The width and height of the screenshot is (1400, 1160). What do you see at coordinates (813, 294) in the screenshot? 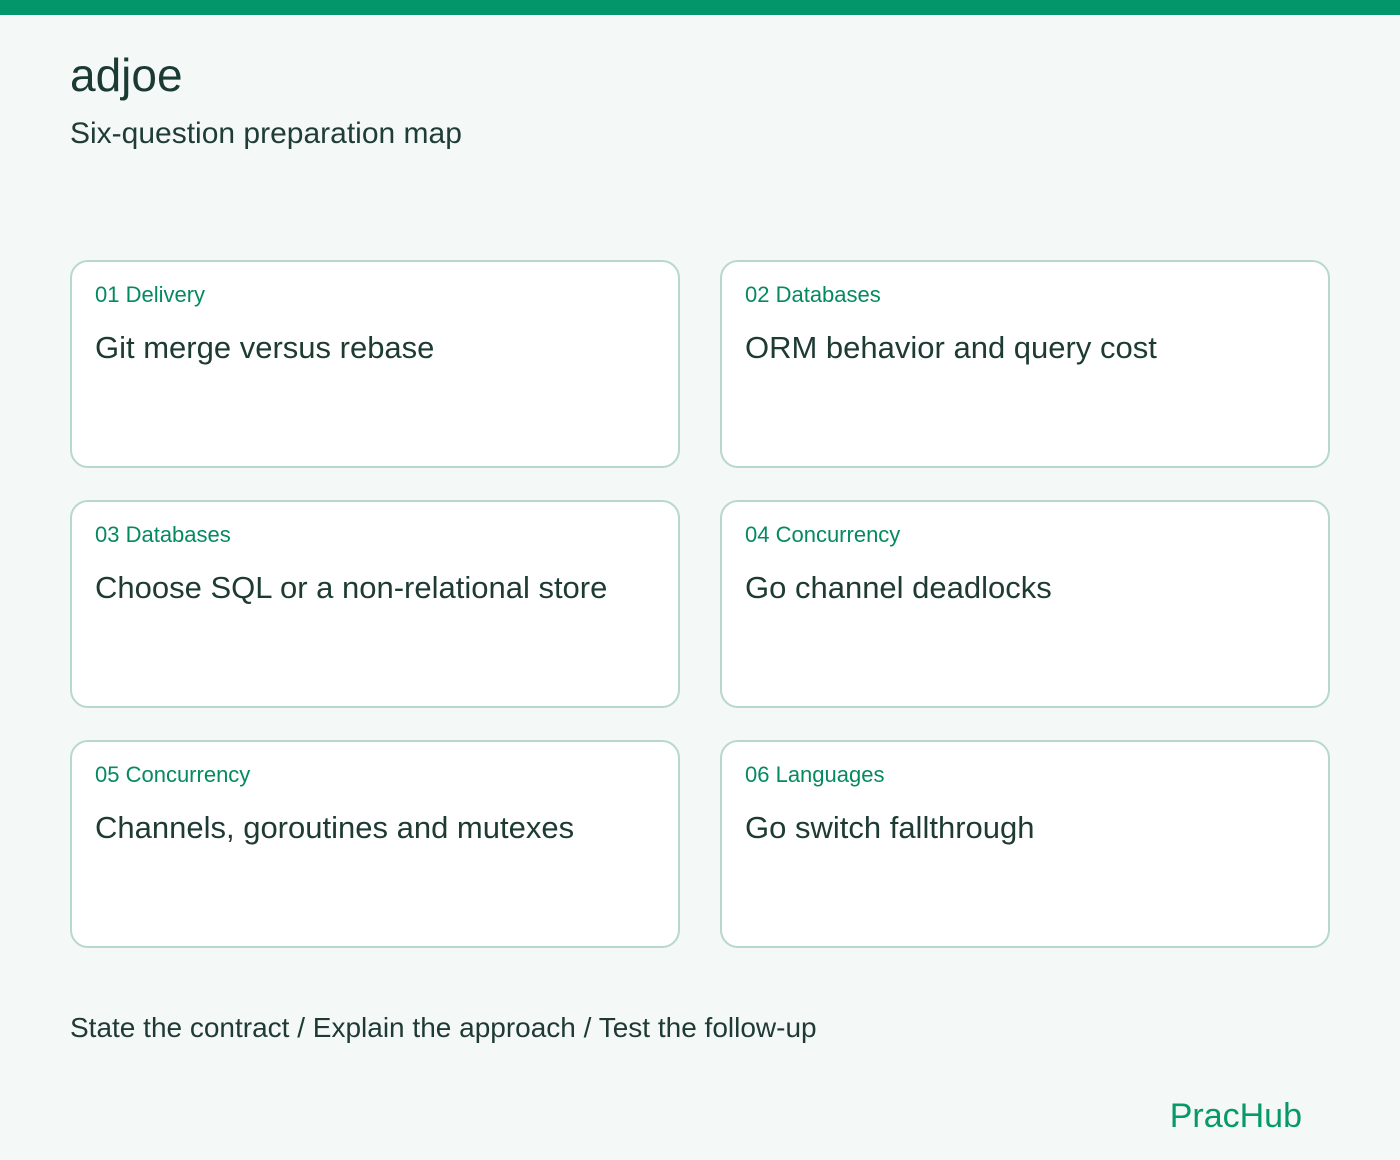
I see `question-tag: 02 Databases` at bounding box center [813, 294].